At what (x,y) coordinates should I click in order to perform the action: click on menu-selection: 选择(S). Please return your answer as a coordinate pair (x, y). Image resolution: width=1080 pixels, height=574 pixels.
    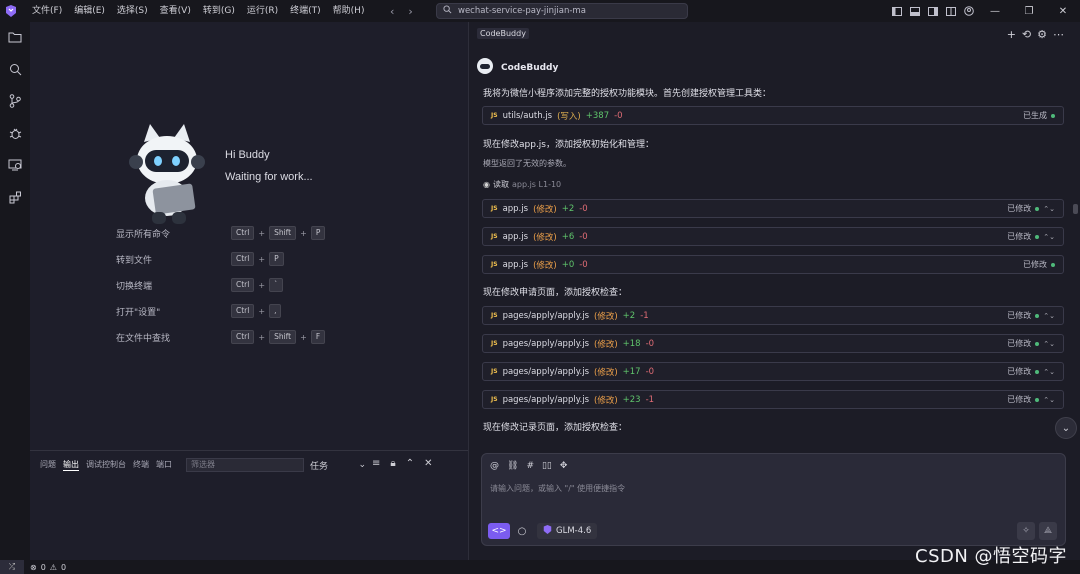
    Looking at the image, I should click on (132, 11).